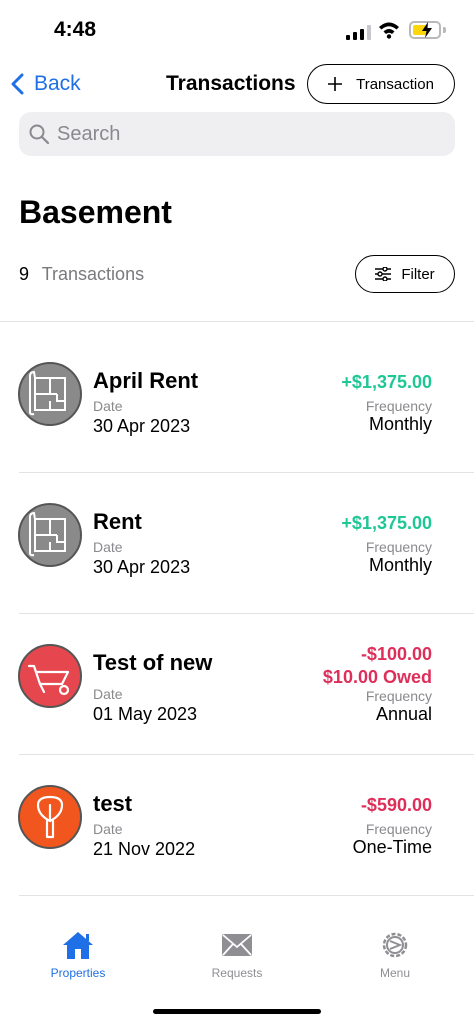 Image resolution: width=474 pixels, height=1025 pixels. Describe the element at coordinates (425, 30) in the screenshot. I see `battery-icon` at that location.